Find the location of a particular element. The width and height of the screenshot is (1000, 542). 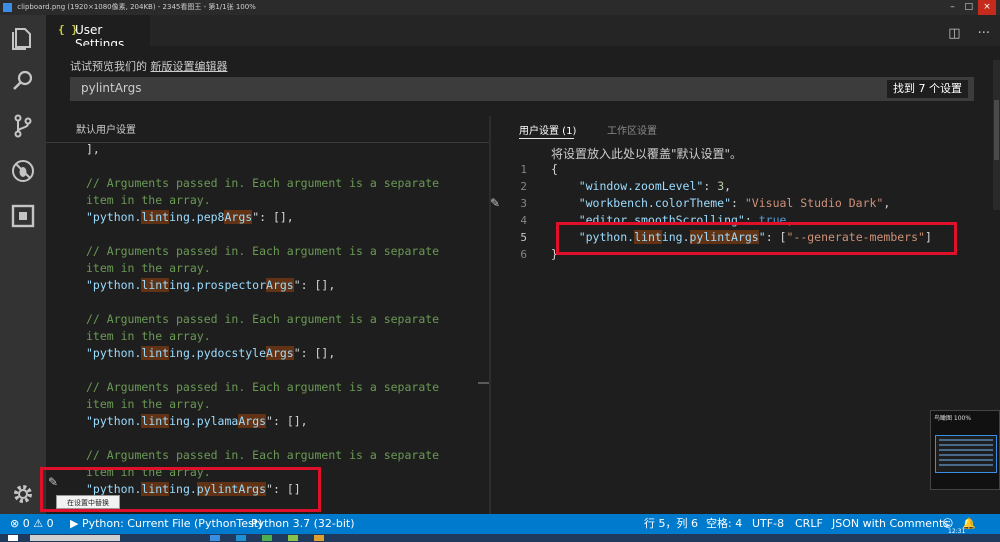

files-icon is located at coordinates (23, 38).